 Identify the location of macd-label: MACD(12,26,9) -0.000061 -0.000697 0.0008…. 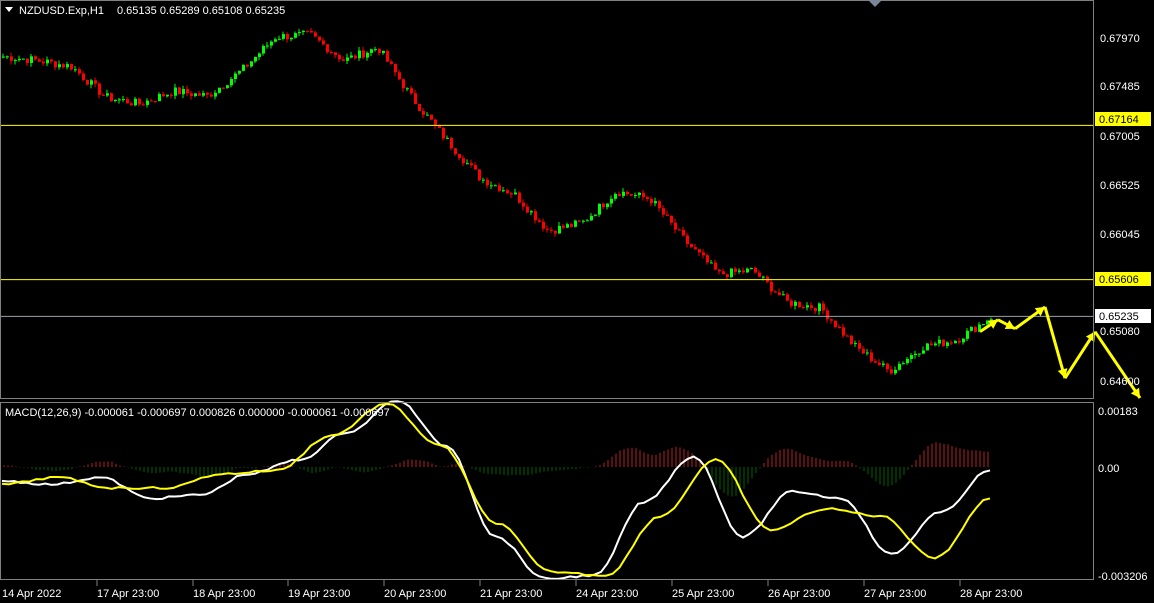
(197, 413).